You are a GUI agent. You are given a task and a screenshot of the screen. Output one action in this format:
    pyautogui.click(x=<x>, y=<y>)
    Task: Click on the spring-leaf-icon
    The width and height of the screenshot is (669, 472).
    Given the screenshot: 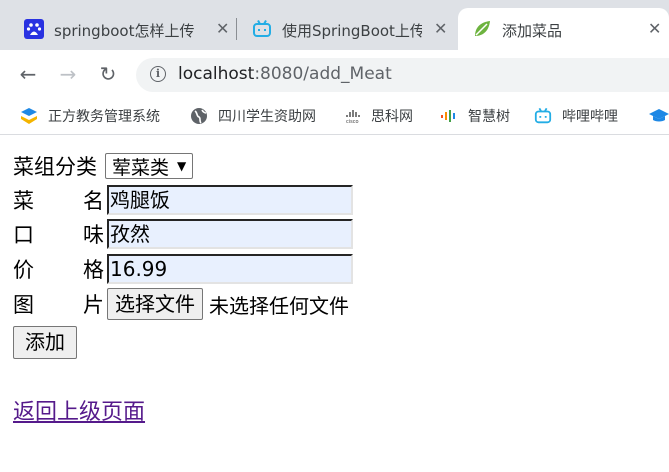 What is the action you would take?
    pyautogui.click(x=482, y=28)
    